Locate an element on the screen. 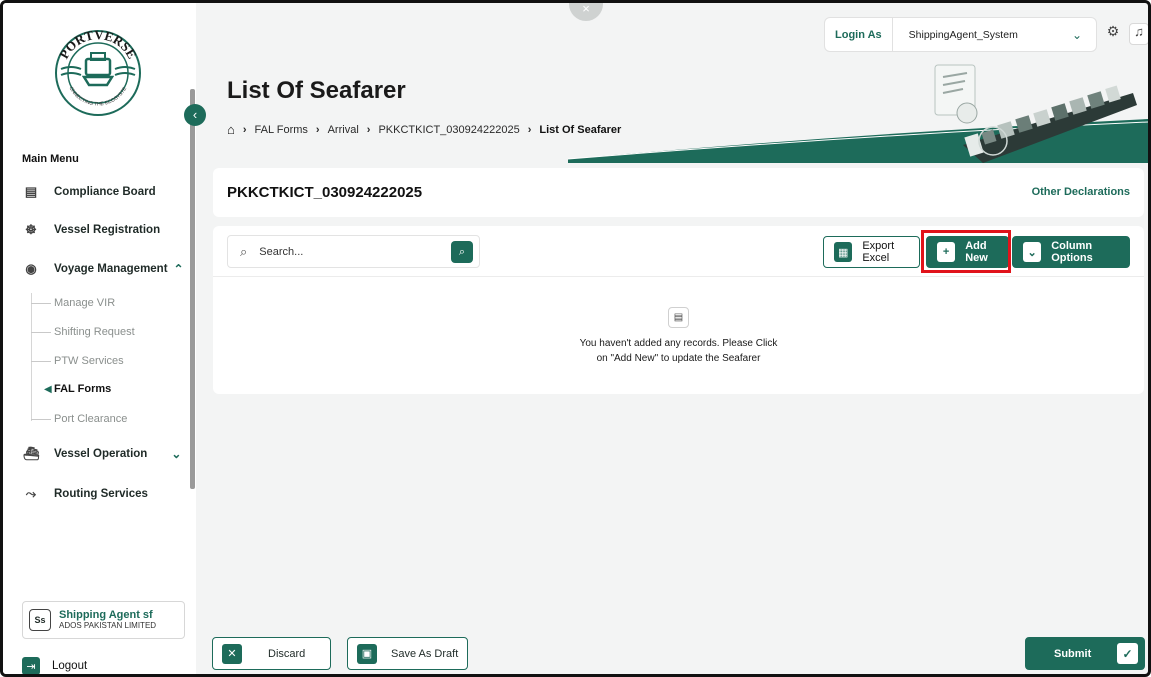  breadcrumb-item: FAL Forms is located at coordinates (281, 130).